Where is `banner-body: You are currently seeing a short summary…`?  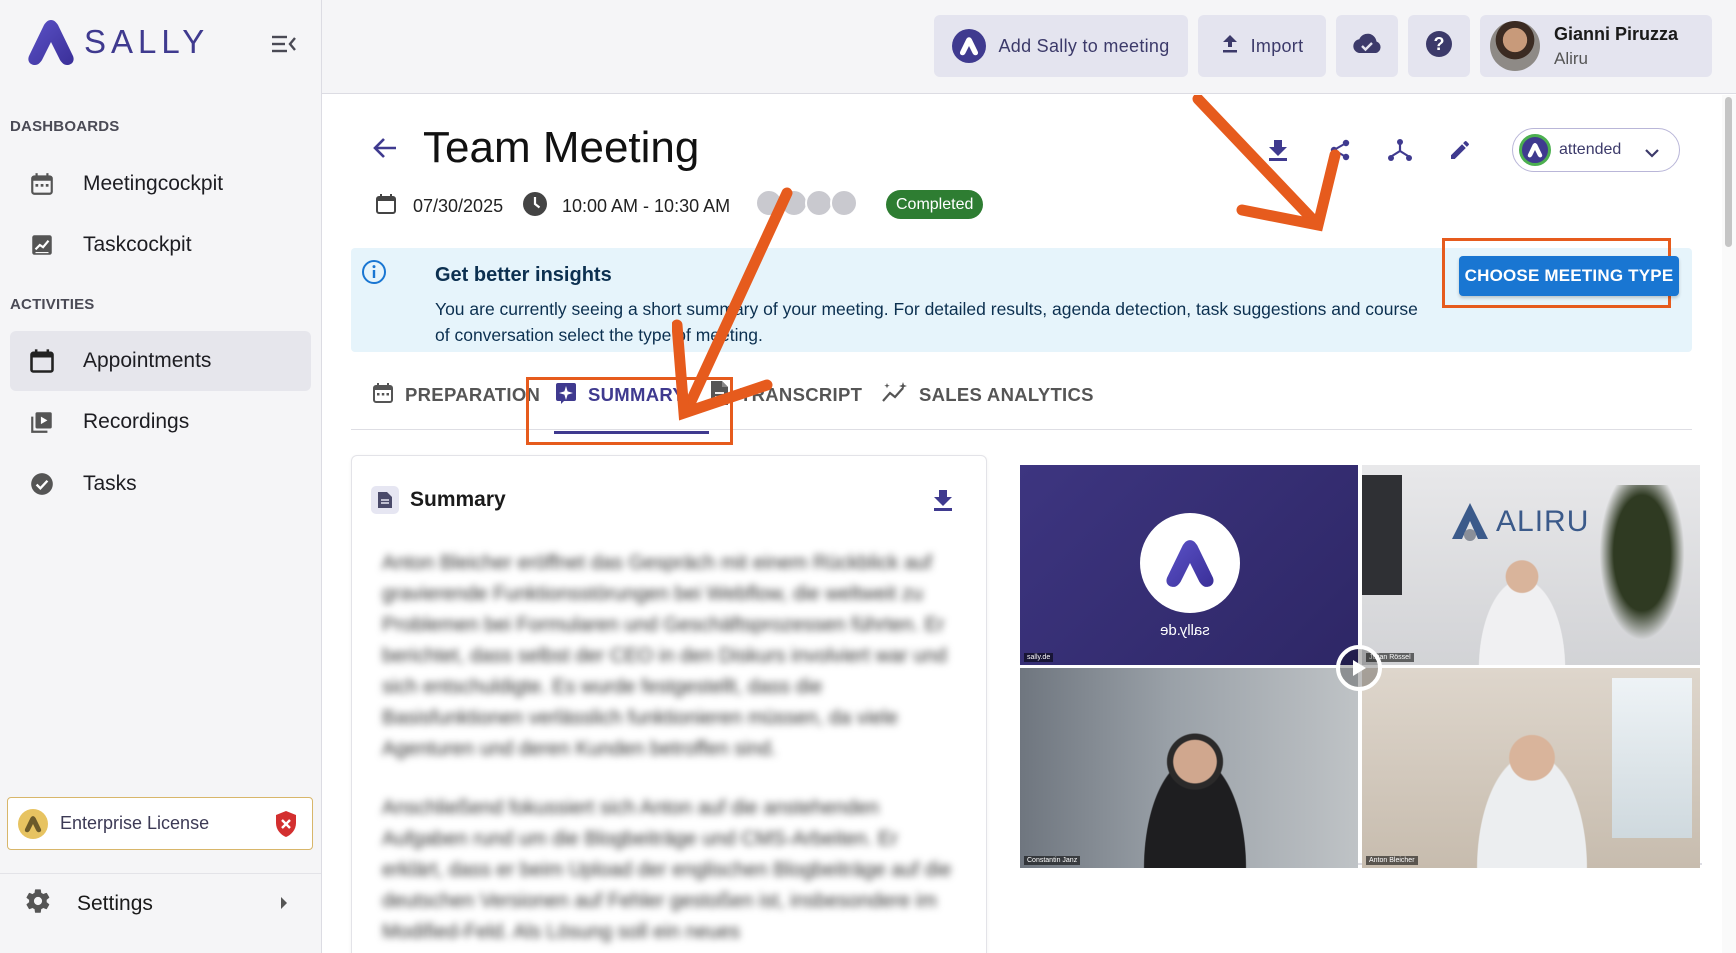
banner-body: You are currently seeing a short summary… is located at coordinates (926, 322).